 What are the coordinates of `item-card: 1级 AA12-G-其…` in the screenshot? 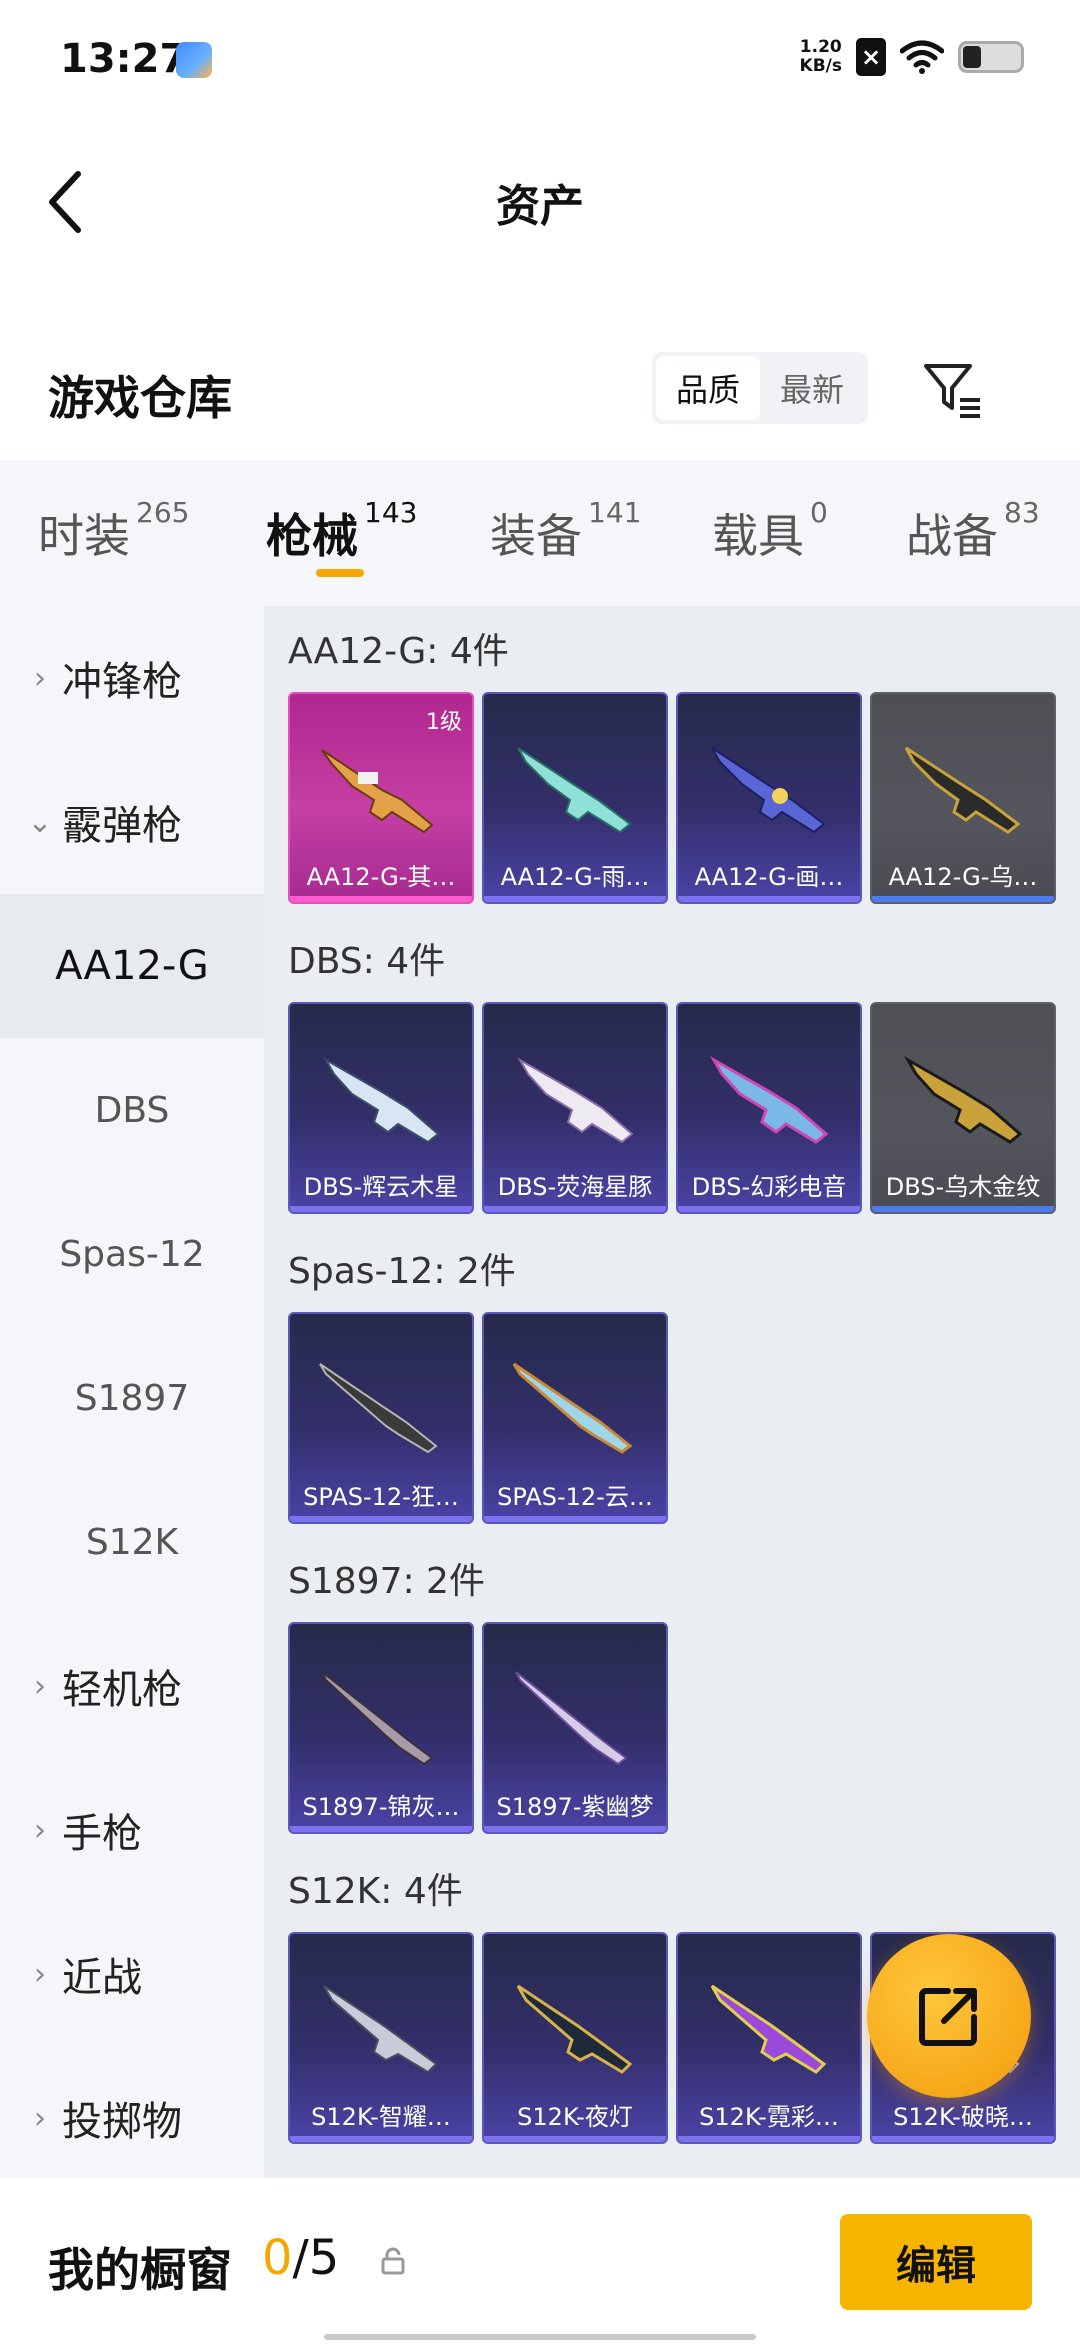 It's located at (381, 798).